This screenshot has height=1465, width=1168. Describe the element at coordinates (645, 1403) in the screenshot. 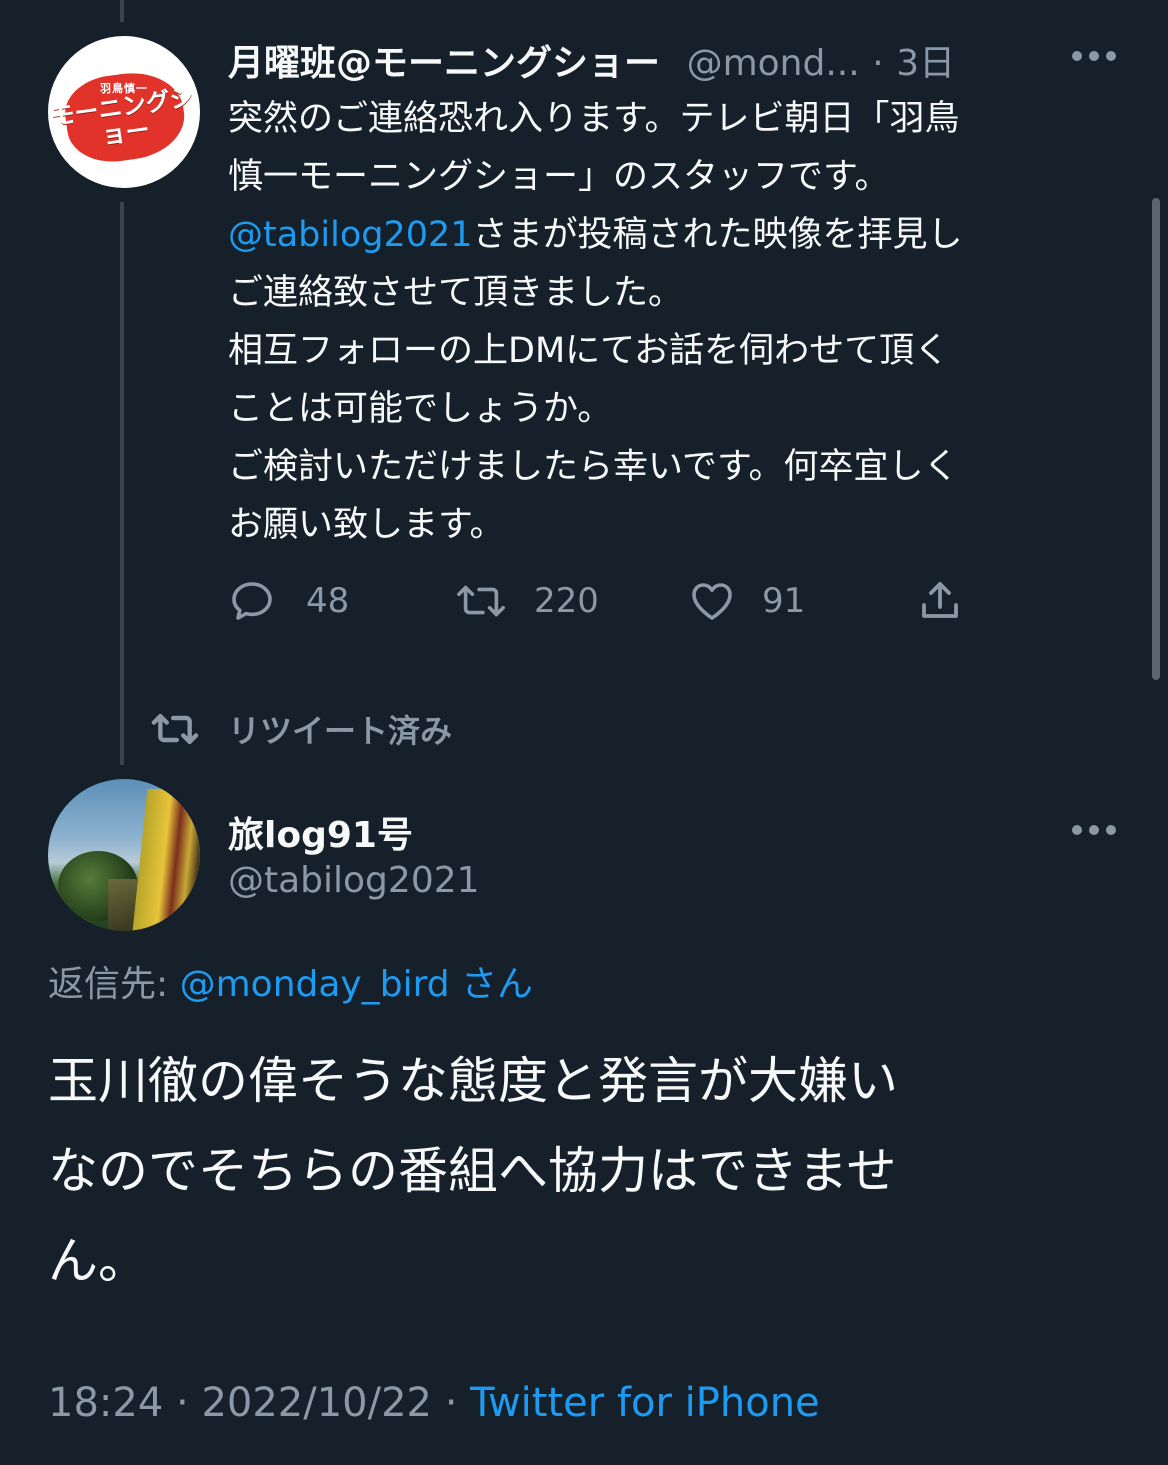

I see `tweet-source-link: Twitter for iPhone` at that location.